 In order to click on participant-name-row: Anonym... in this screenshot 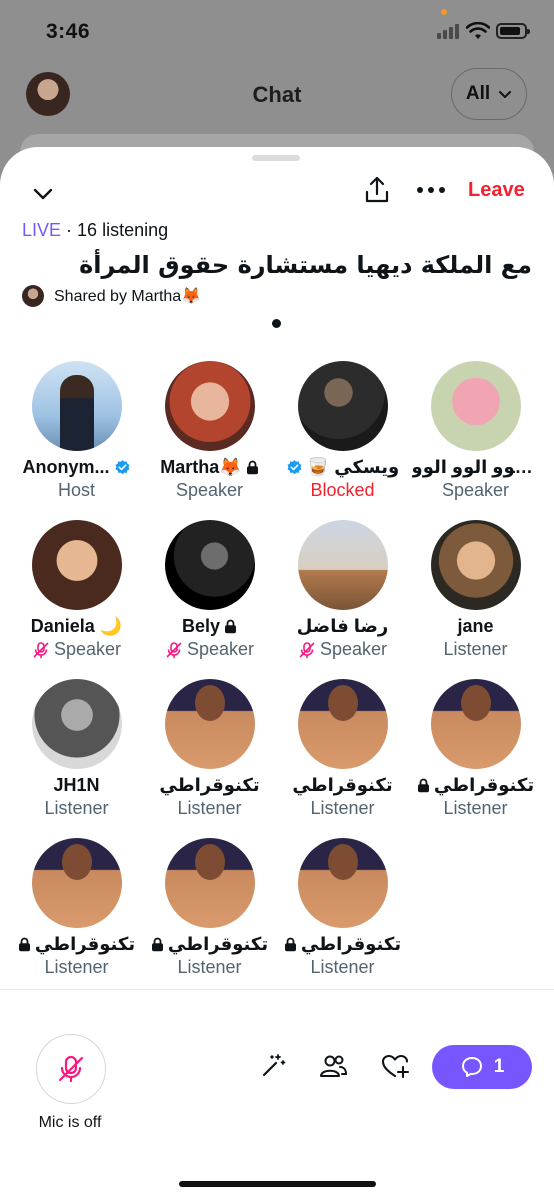, I will do `click(76, 467)`.